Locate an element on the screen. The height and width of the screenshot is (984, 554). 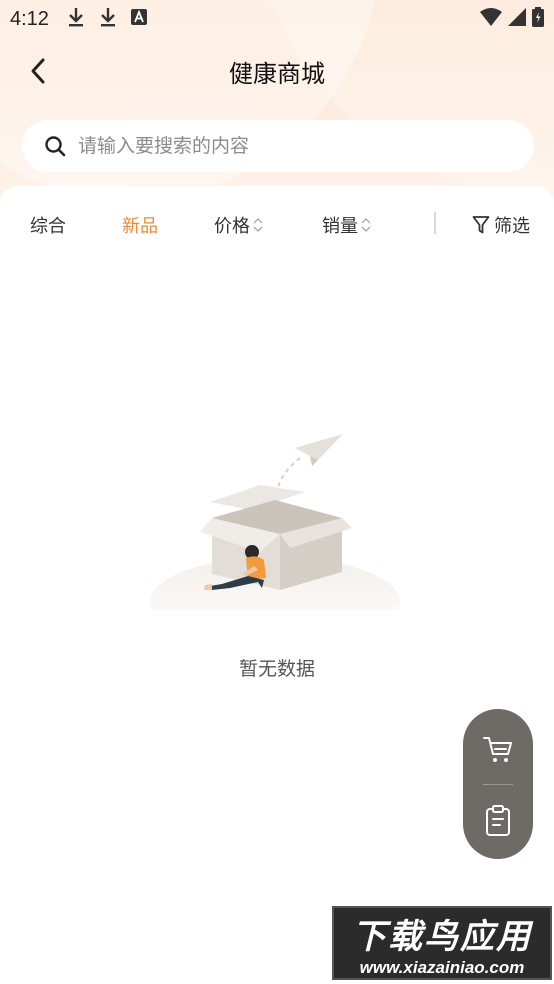
floating-action-panel is located at coordinates (498, 784).